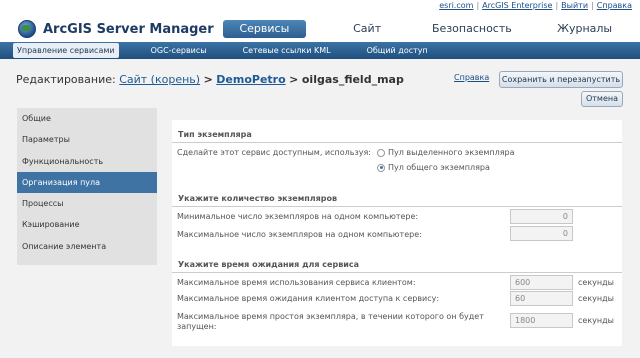  Describe the element at coordinates (87, 118) in the screenshot. I see `sidebar-item-general: Общие` at that location.